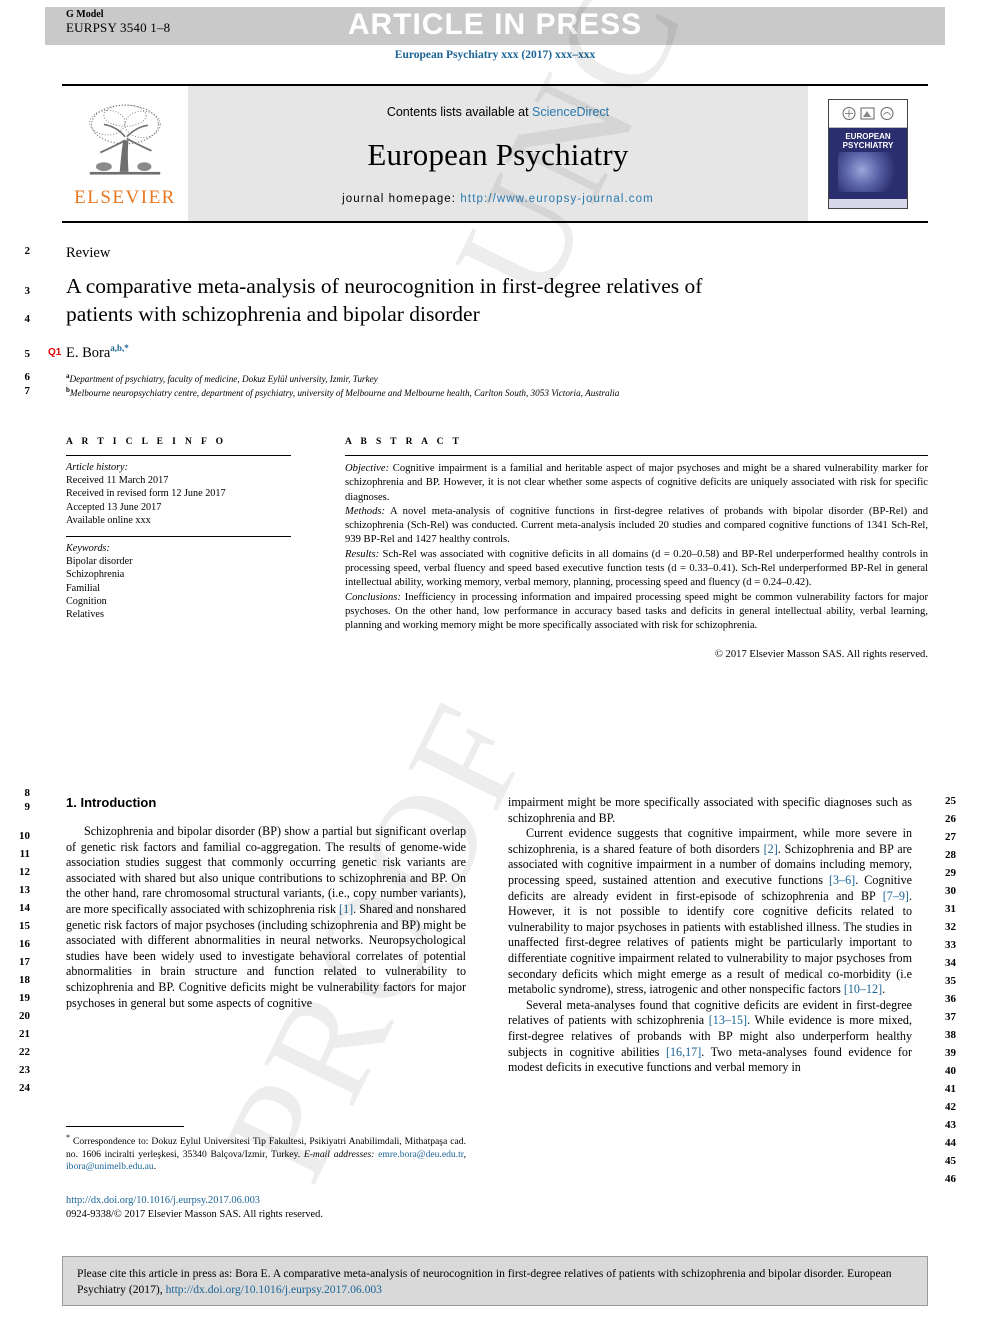 Image resolution: width=992 pixels, height=1323 pixels. What do you see at coordinates (85, 615) in the screenshot?
I see `keyword-item: Relatives` at bounding box center [85, 615].